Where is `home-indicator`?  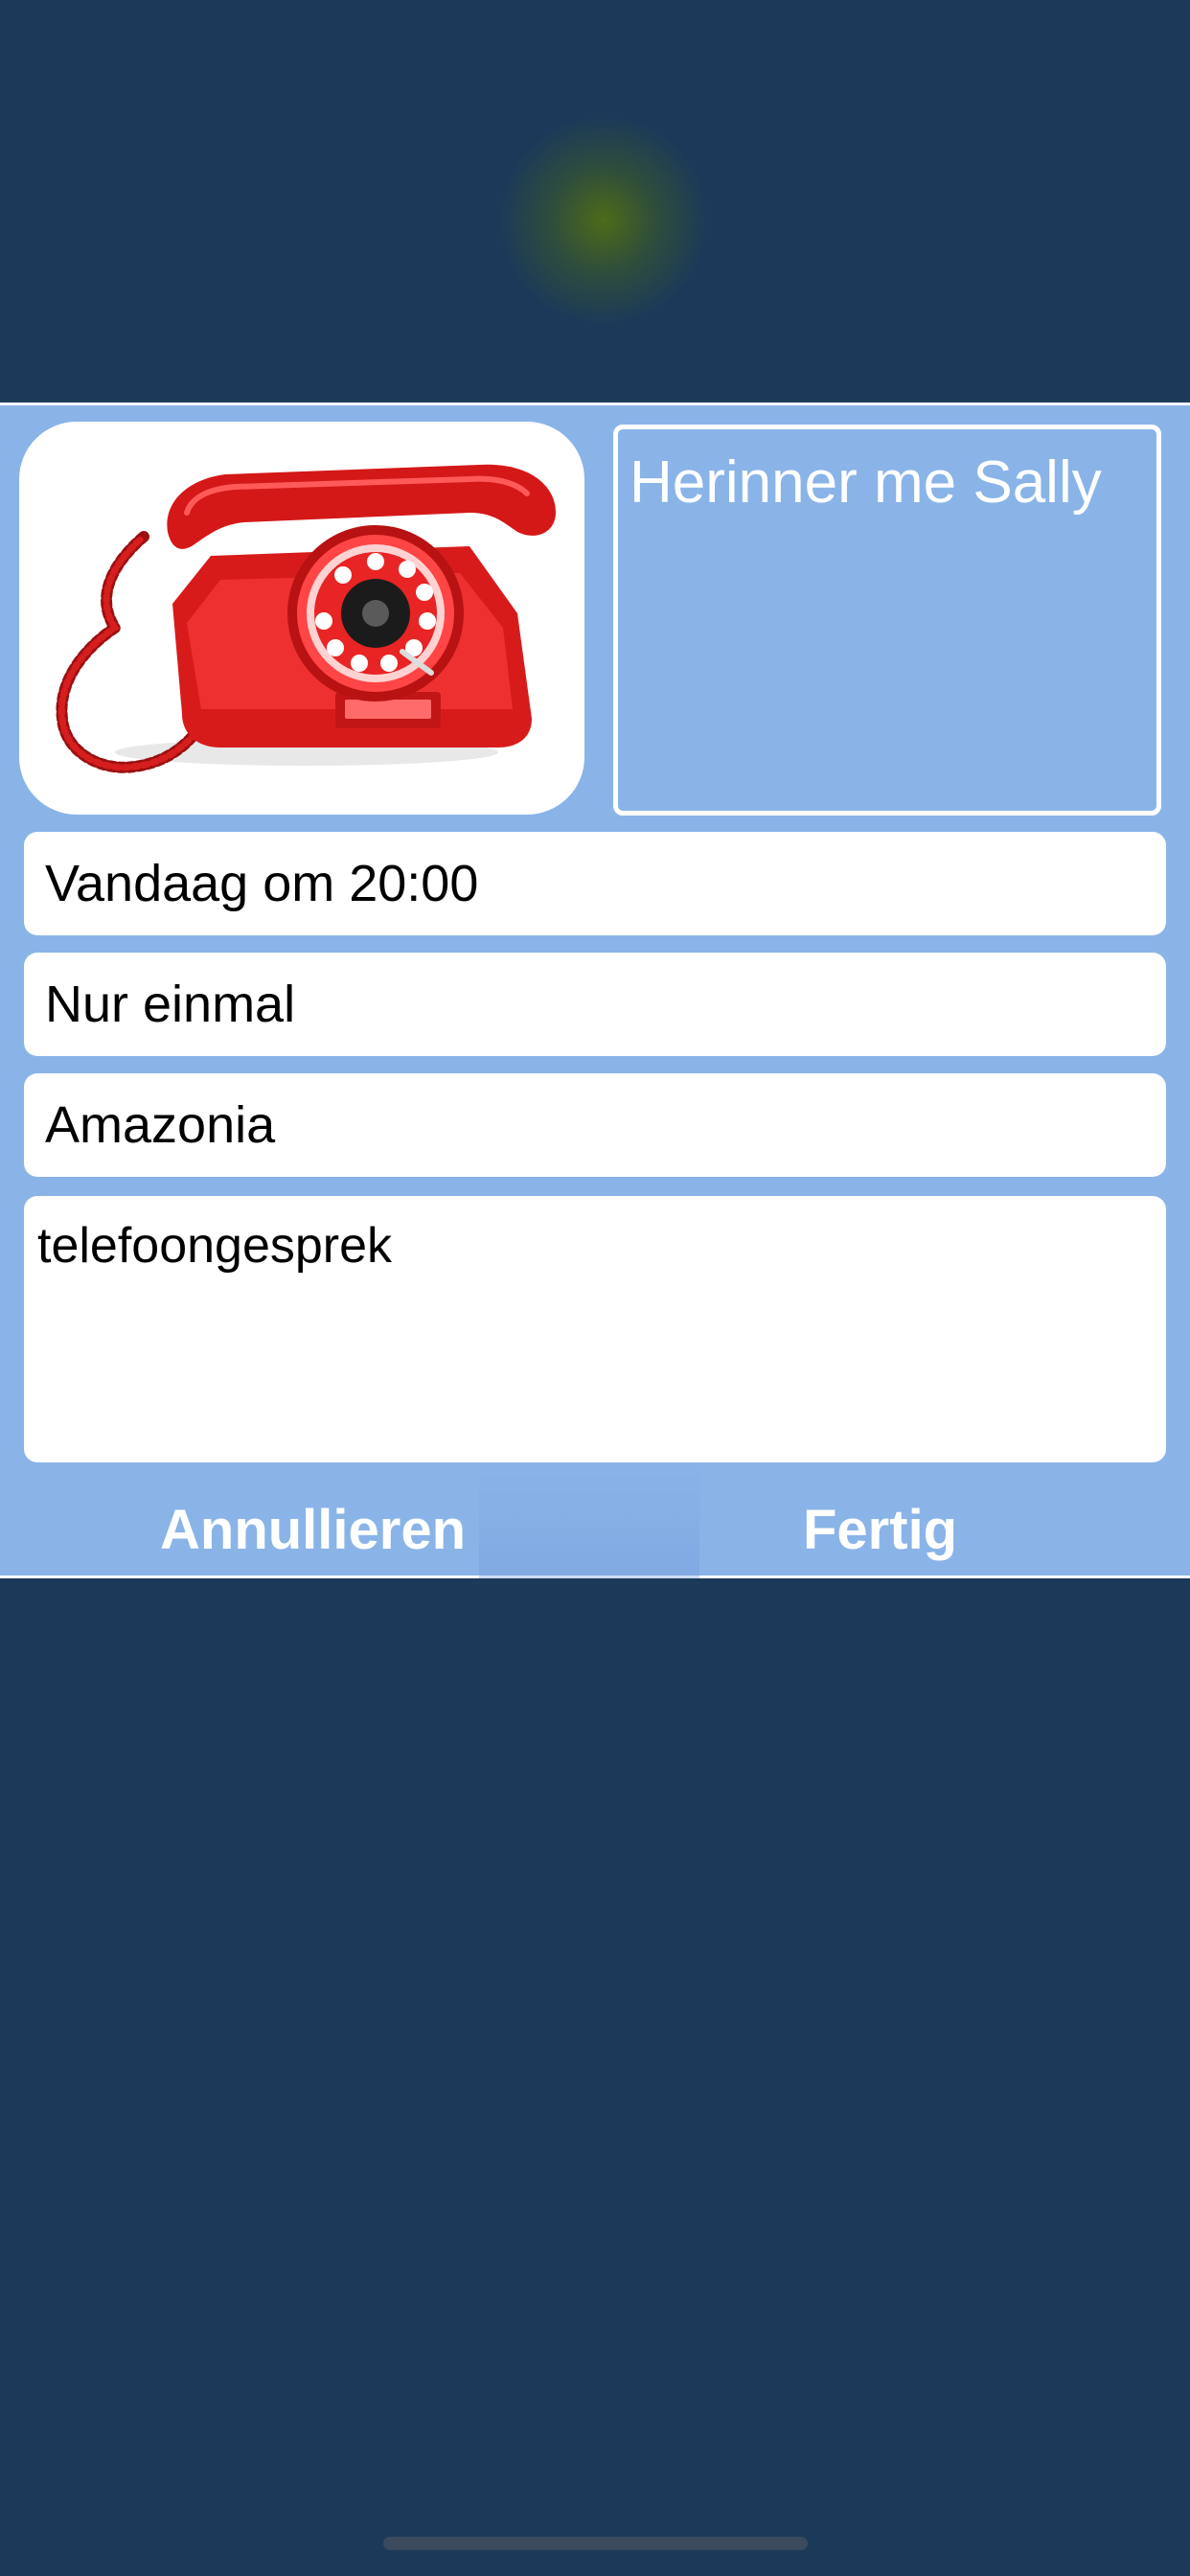
home-indicator is located at coordinates (595, 2543).